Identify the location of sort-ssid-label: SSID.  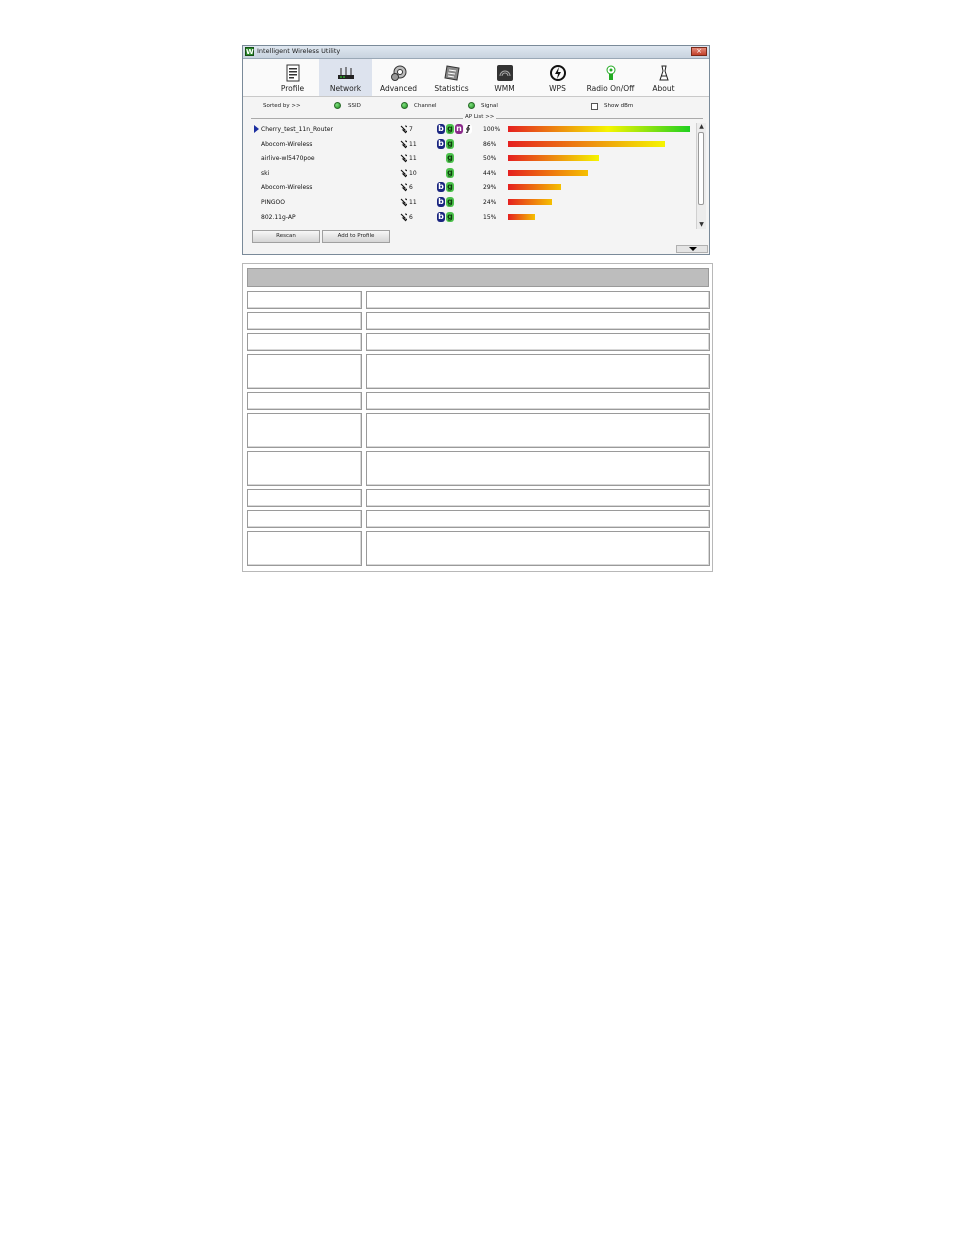
(354, 106).